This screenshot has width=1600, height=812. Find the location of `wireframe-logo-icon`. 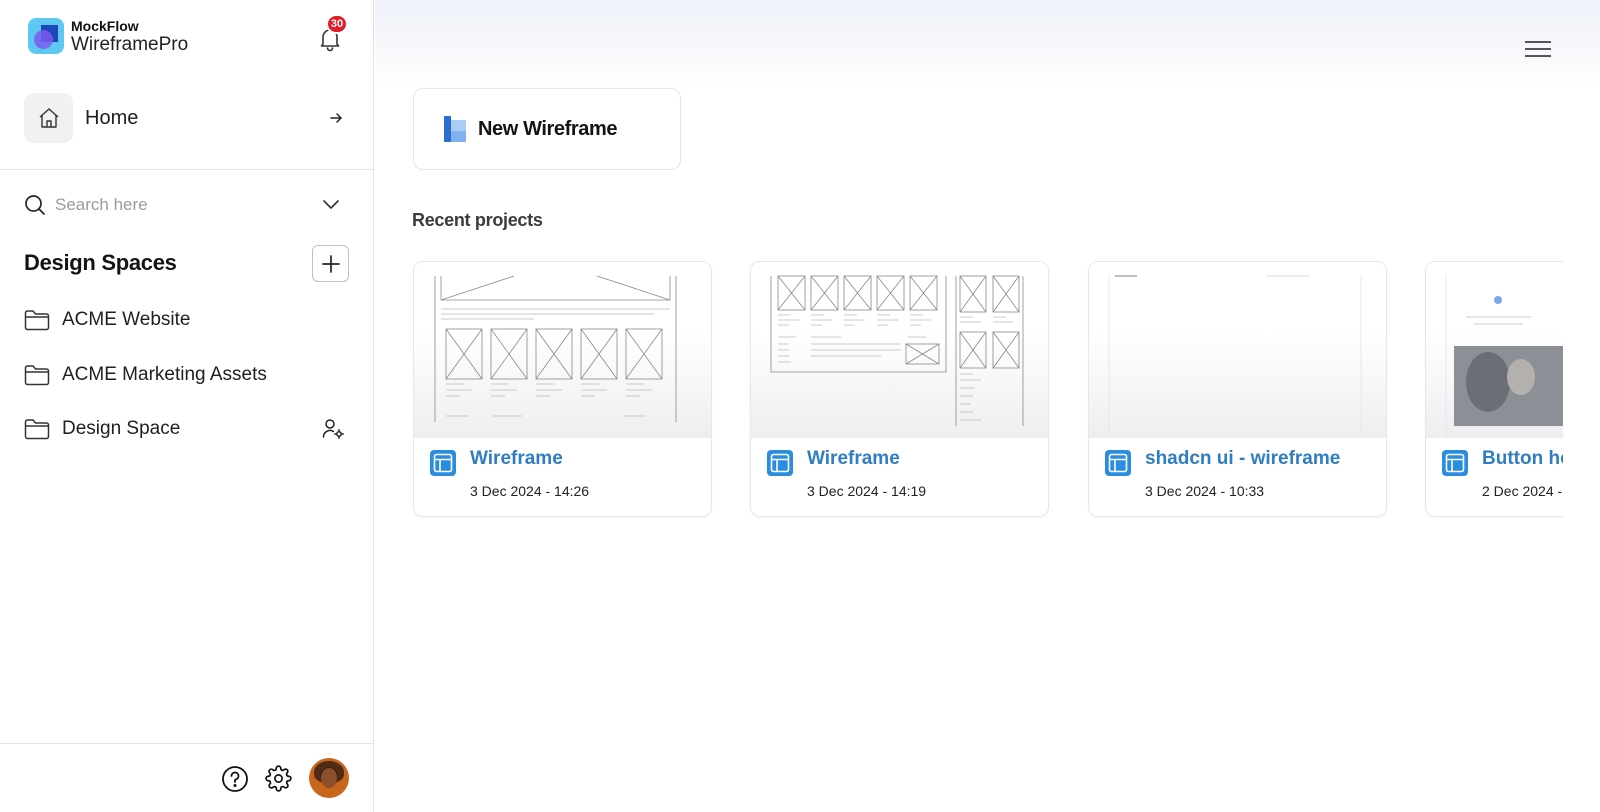

wireframe-logo-icon is located at coordinates (455, 129).